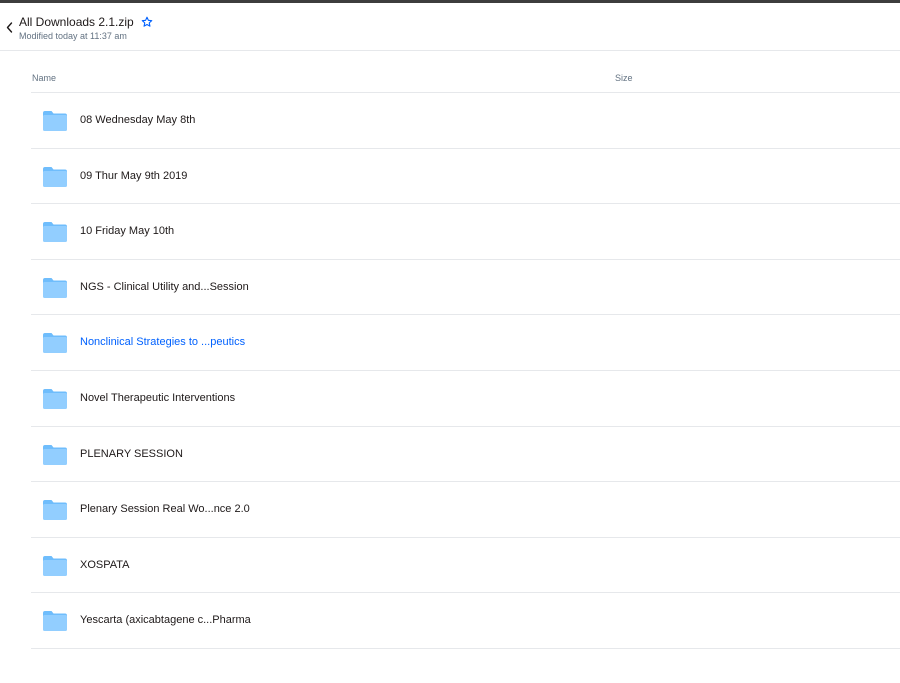  What do you see at coordinates (76, 22) in the screenshot?
I see `file-title: All Downloads 2.1.zip` at bounding box center [76, 22].